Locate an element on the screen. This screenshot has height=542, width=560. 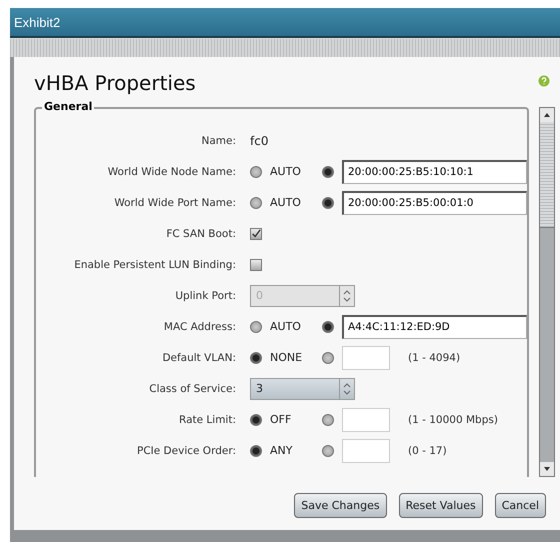
field-label: MAC Address: is located at coordinates (199, 326).